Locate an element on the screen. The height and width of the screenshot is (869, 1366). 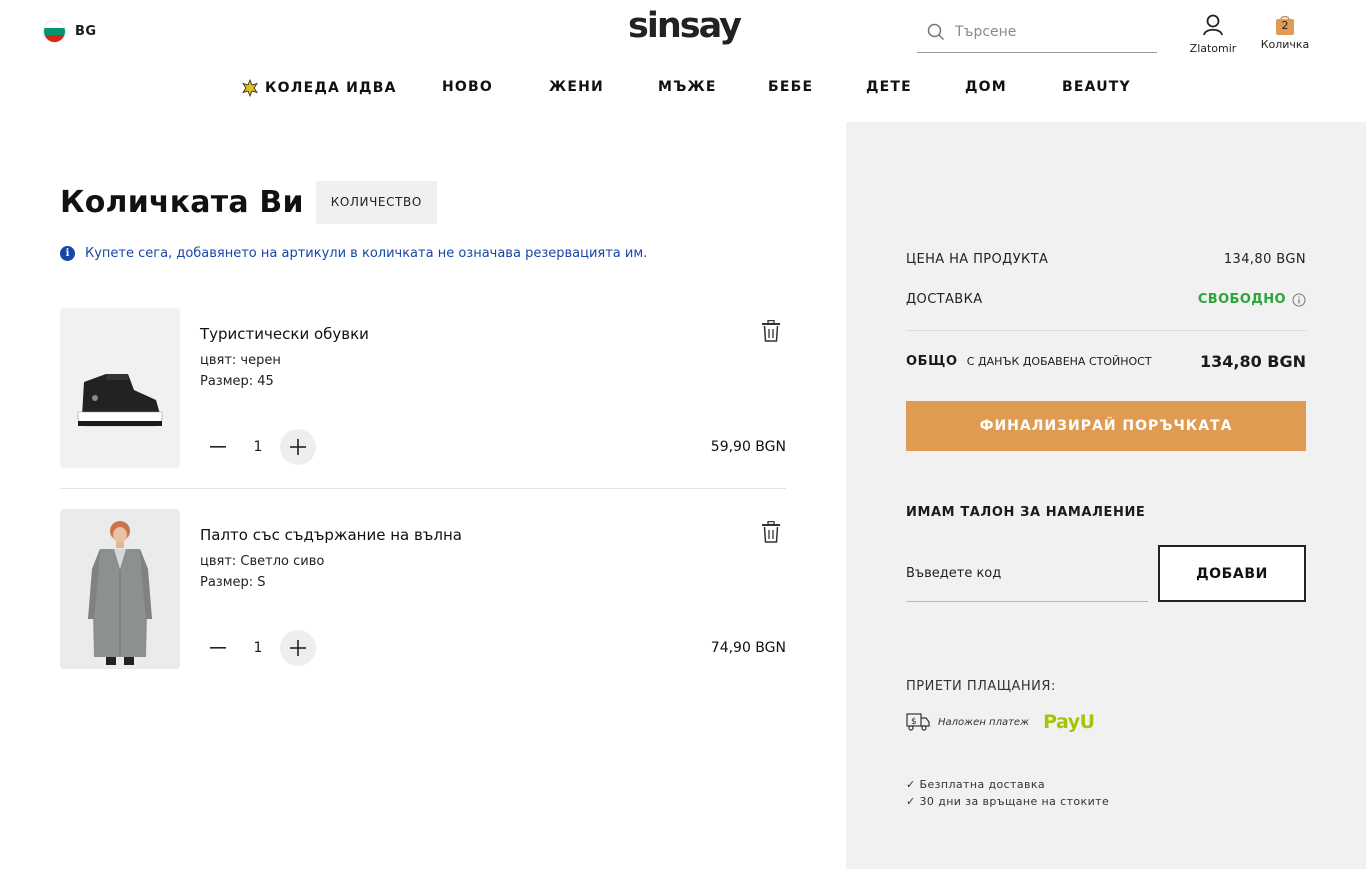
delivery-value-group: СВОБОДНО is located at coordinates (1252, 299).